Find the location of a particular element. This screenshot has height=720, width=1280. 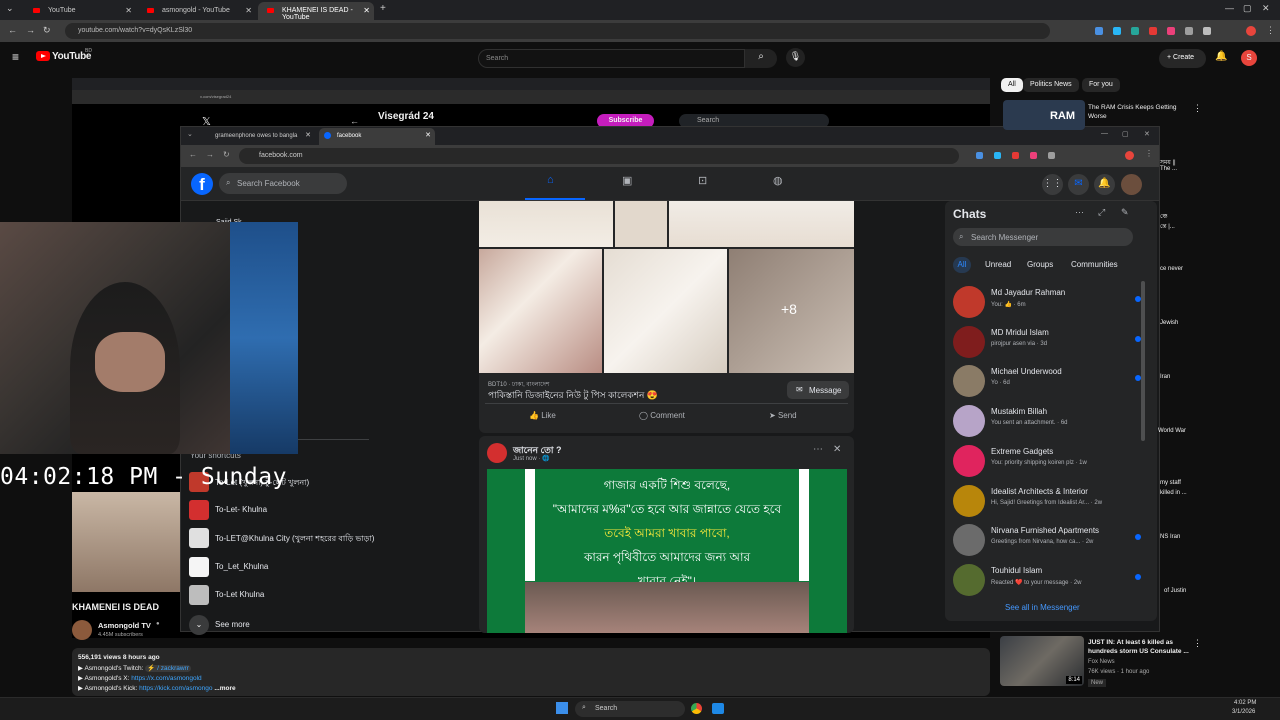

desc-link: https://x.com/asmongold is located at coordinates (166, 678).